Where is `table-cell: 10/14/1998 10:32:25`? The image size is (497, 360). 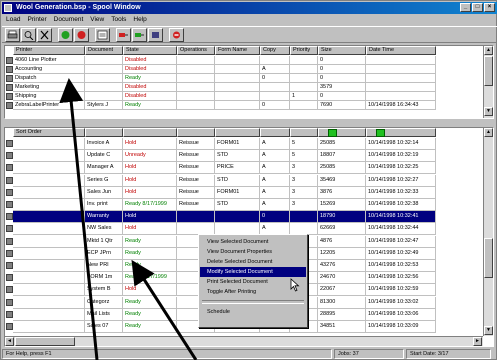 table-cell: 10/14/1998 10:32:25 is located at coordinates (401, 168).